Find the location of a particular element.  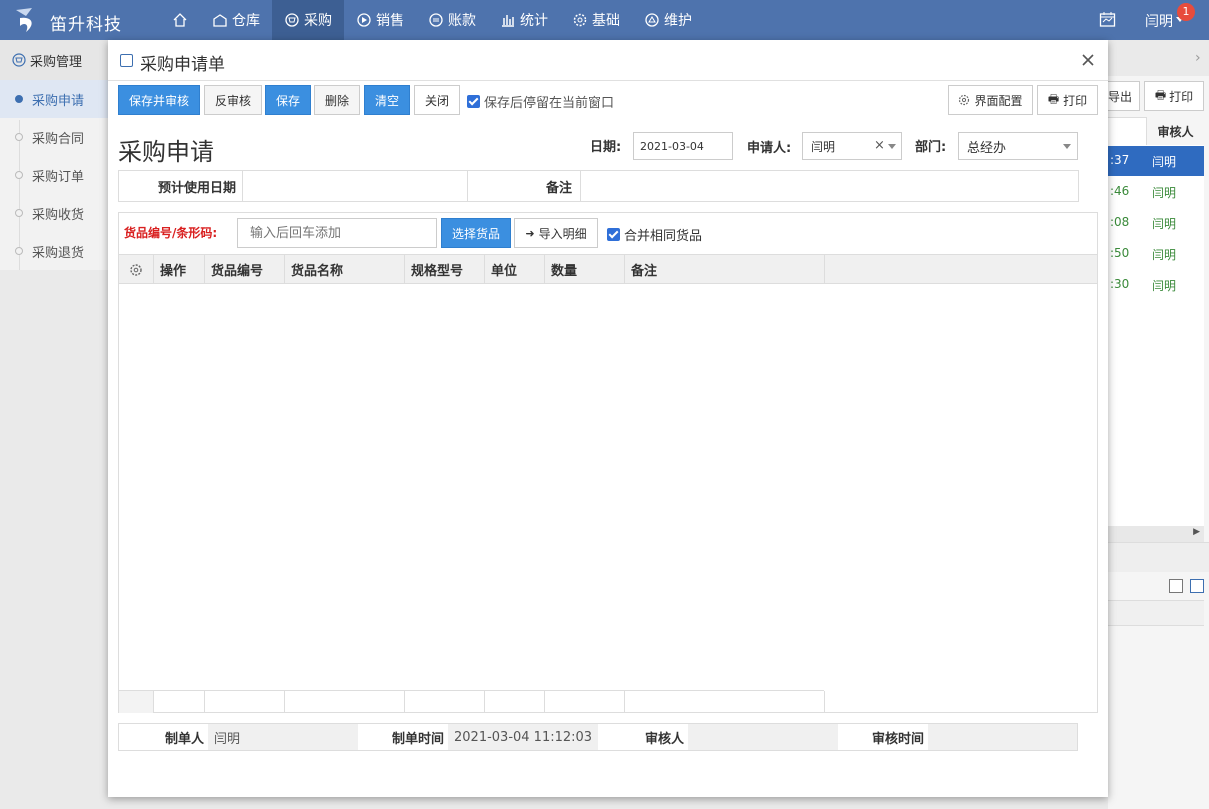

close-button: 关闭 is located at coordinates (437, 100).